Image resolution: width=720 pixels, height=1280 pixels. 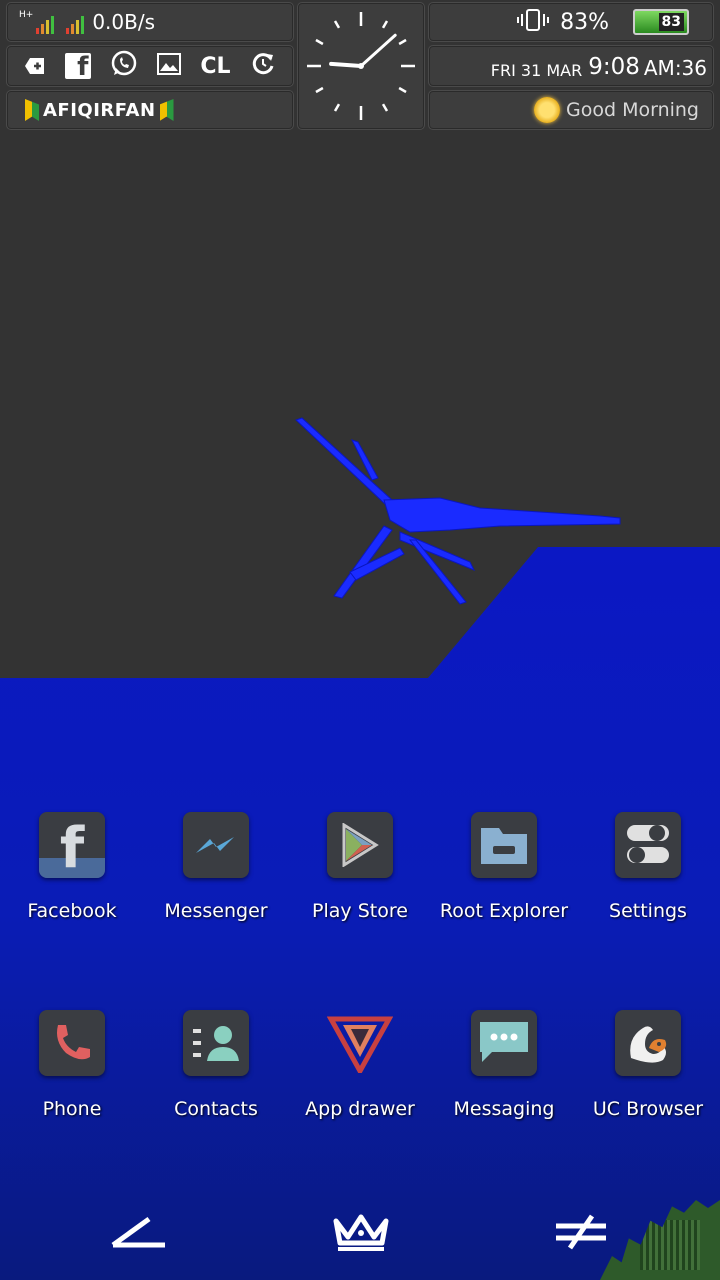 What do you see at coordinates (504, 1043) in the screenshot?
I see `chat-bubble-icon` at bounding box center [504, 1043].